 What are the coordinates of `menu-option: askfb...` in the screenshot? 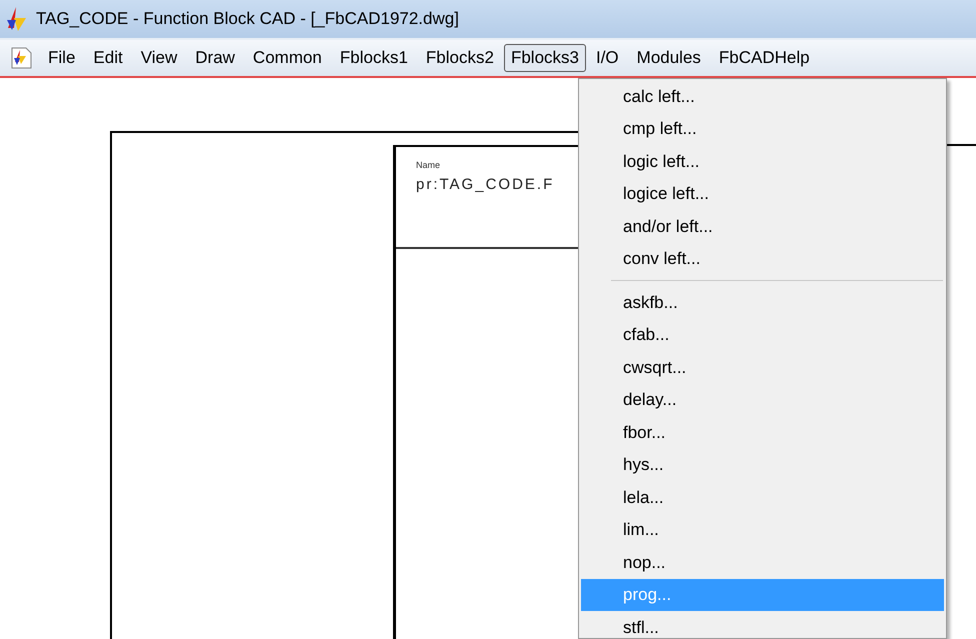 It's located at (762, 302).